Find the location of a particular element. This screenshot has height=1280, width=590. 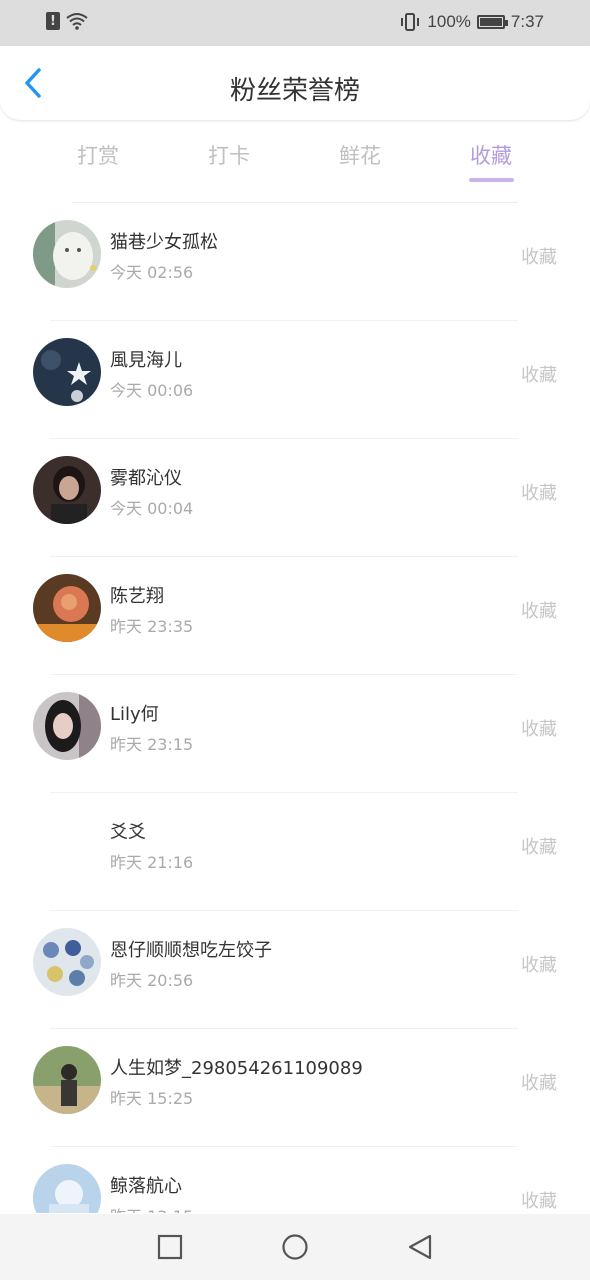

status-bar: ! 100% 7:37 is located at coordinates (295, 23).